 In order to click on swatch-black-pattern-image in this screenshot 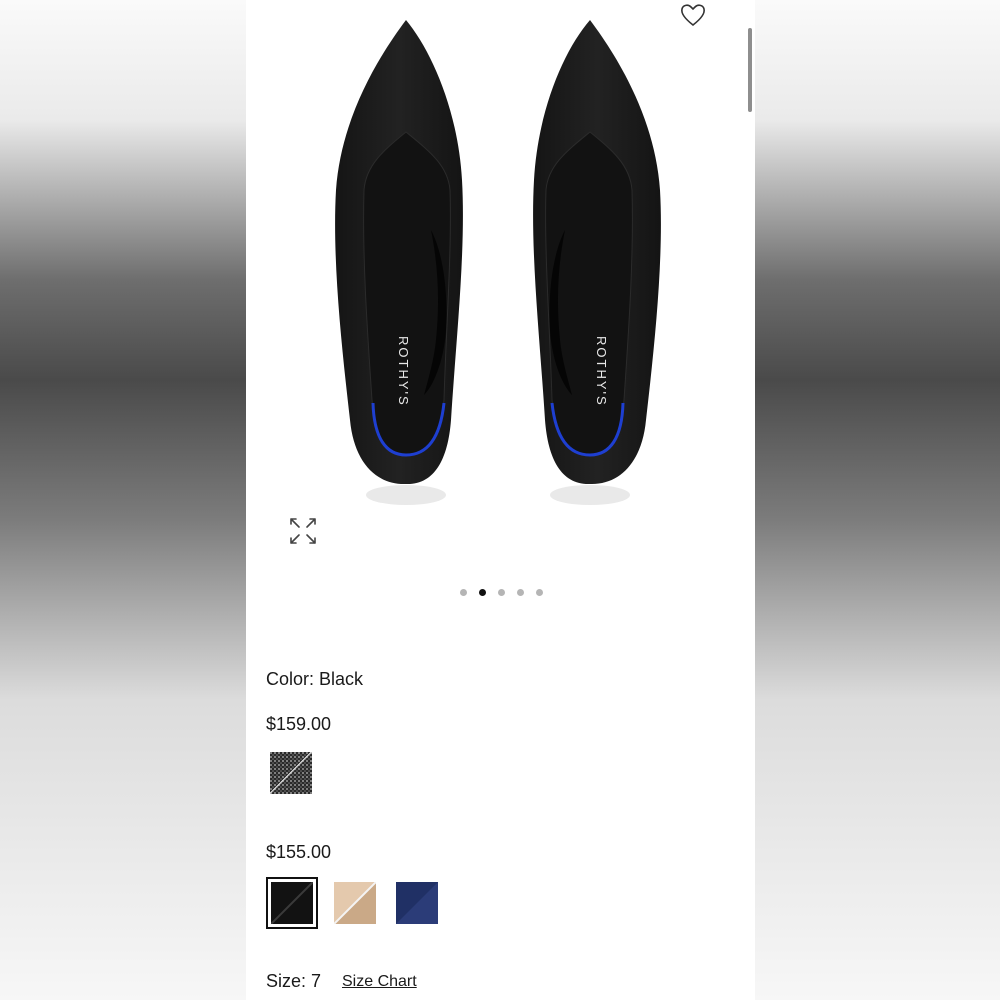, I will do `click(291, 773)`.